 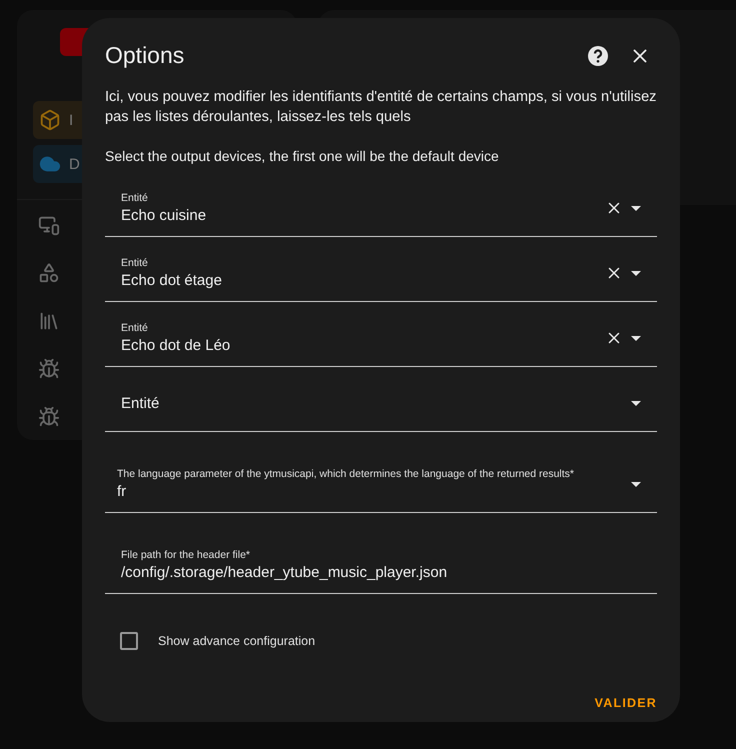 What do you see at coordinates (381, 273) in the screenshot?
I see `entity-select: Entité Echo dot étage` at bounding box center [381, 273].